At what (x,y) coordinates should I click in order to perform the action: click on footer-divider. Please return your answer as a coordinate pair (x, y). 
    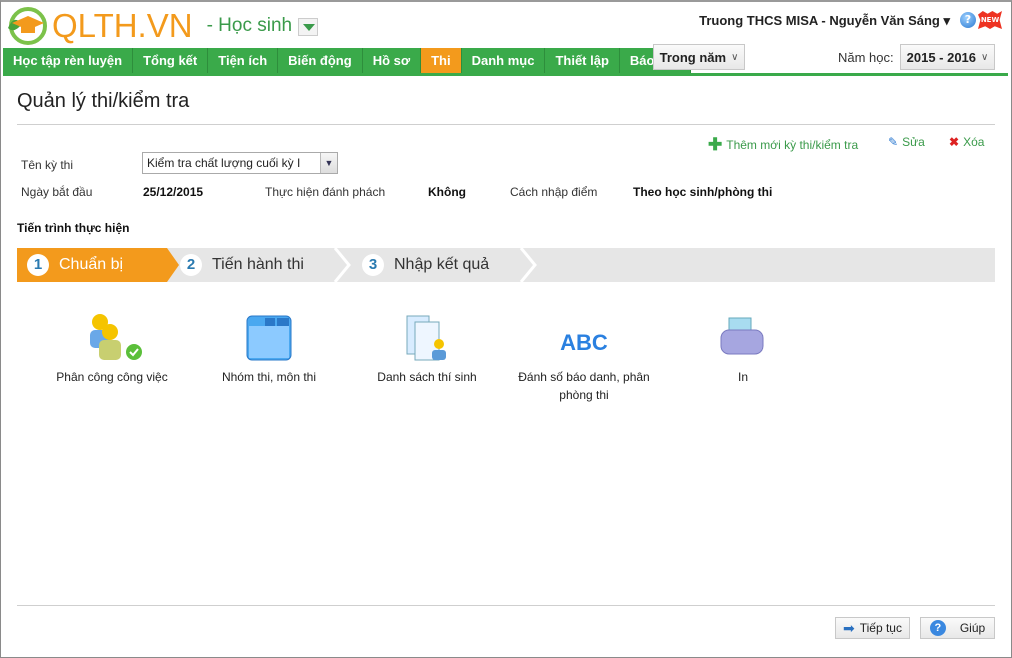
    Looking at the image, I should click on (506, 605).